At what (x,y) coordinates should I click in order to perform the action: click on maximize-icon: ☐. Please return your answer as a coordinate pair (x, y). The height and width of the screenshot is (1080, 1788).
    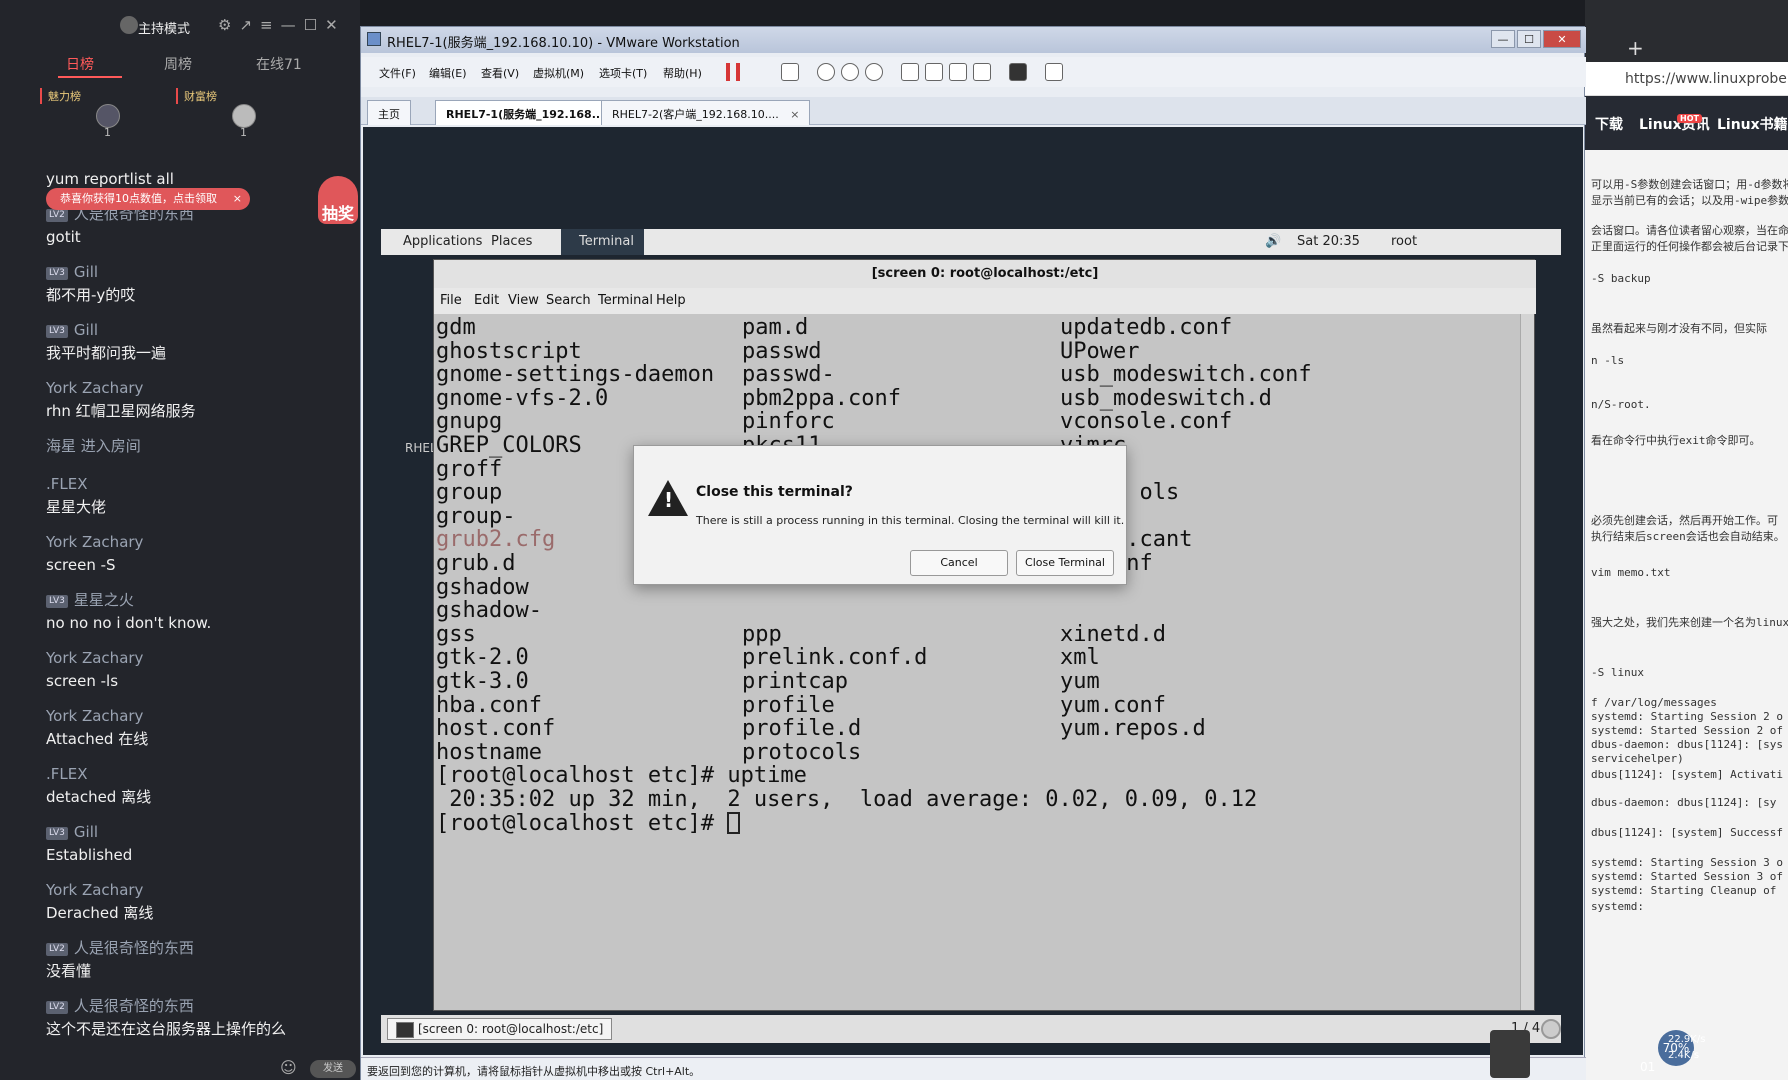
    Looking at the image, I should click on (310, 25).